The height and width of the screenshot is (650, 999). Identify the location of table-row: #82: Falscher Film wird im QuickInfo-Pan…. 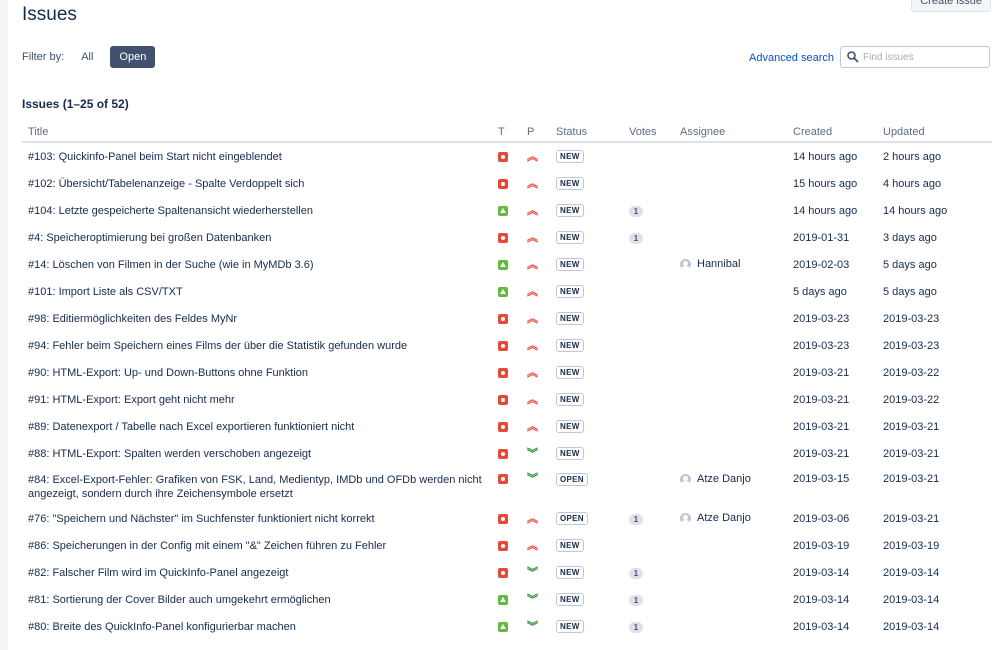
(507, 572).